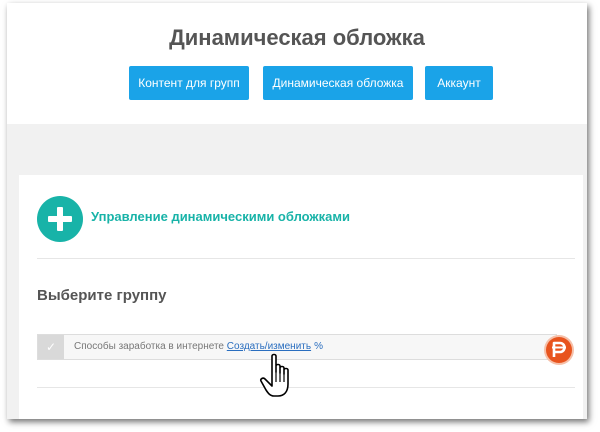 The image size is (600, 432). Describe the element at coordinates (297, 37) in the screenshot. I see `page-title: Динамическая обложка` at that location.